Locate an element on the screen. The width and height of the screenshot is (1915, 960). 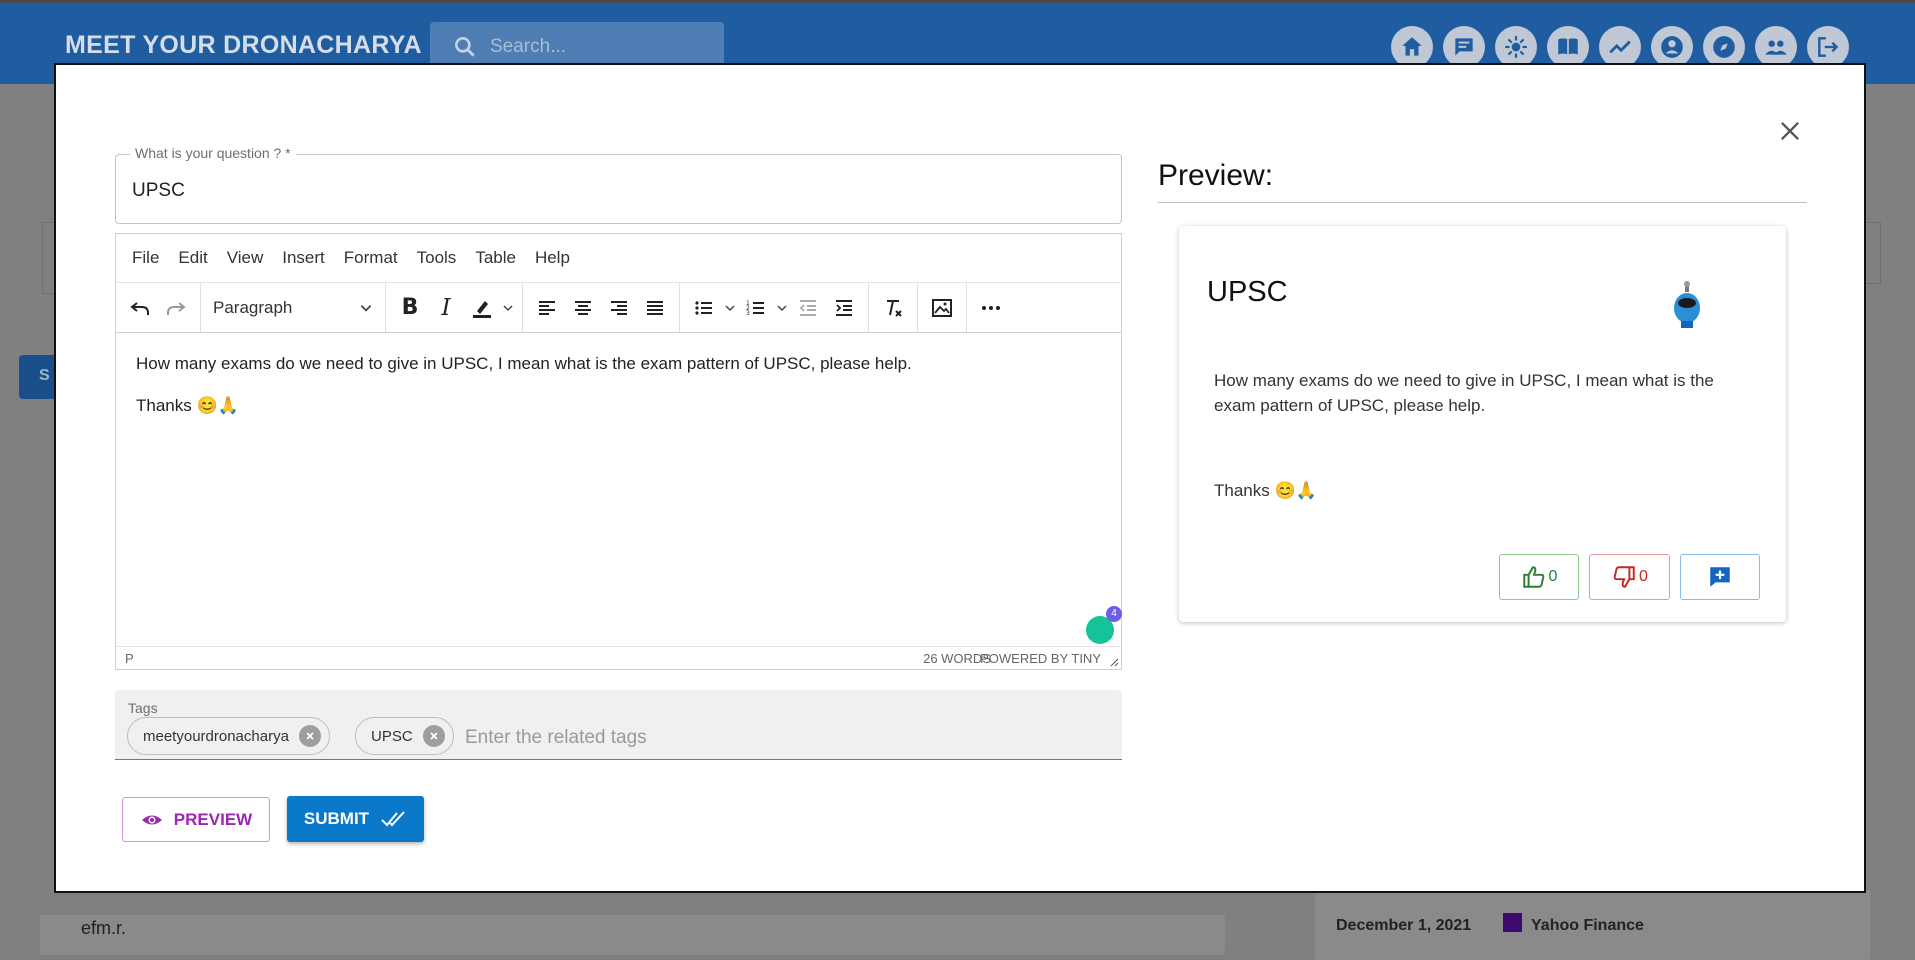
search-icon is located at coordinates (465, 47).